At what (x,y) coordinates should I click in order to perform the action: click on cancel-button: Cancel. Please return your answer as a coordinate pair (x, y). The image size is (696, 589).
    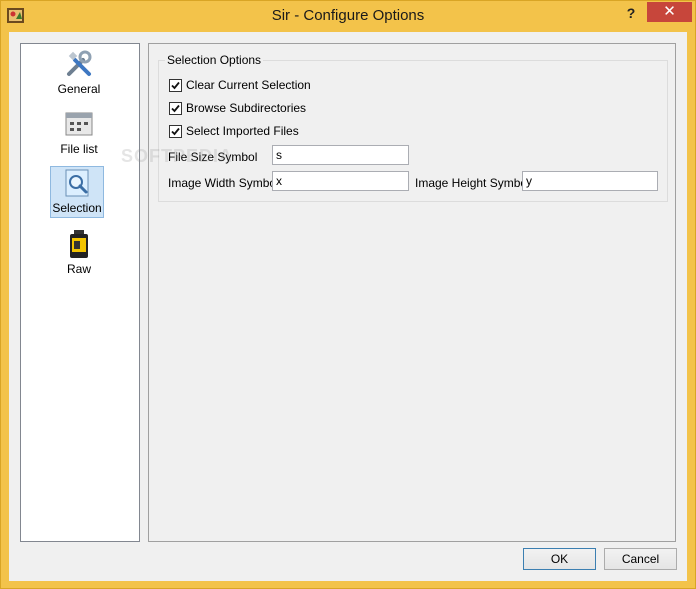
    Looking at the image, I should click on (640, 559).